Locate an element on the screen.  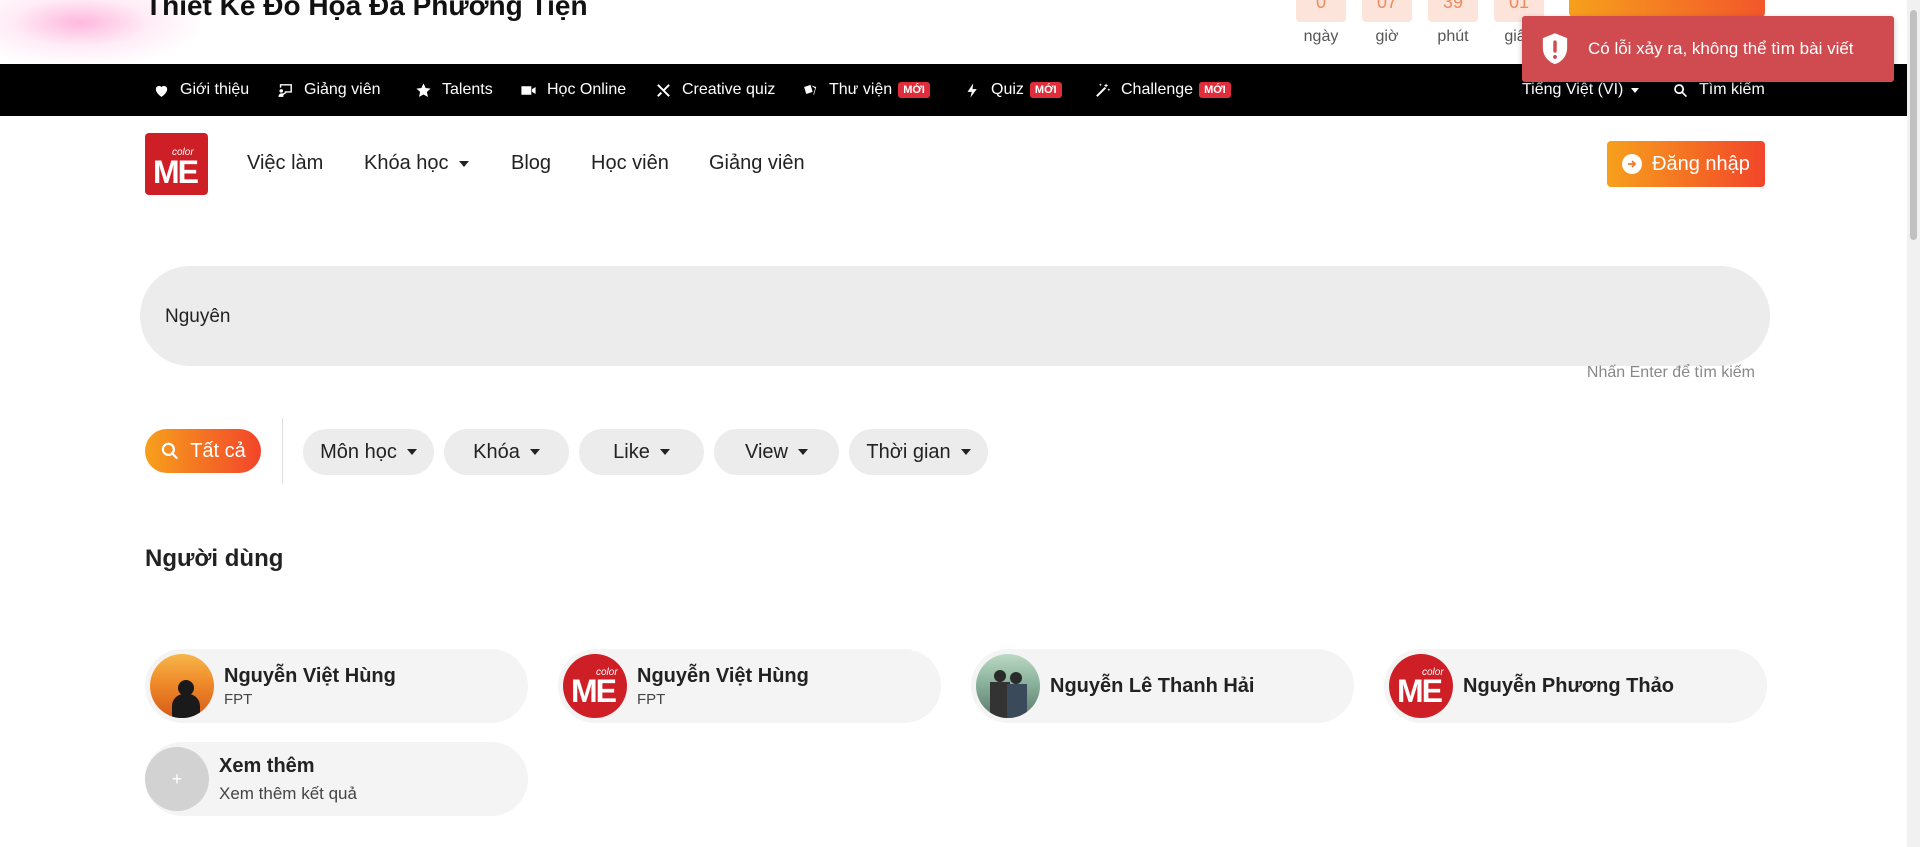
topnav-item-label: Quiz is located at coordinates (1007, 89).